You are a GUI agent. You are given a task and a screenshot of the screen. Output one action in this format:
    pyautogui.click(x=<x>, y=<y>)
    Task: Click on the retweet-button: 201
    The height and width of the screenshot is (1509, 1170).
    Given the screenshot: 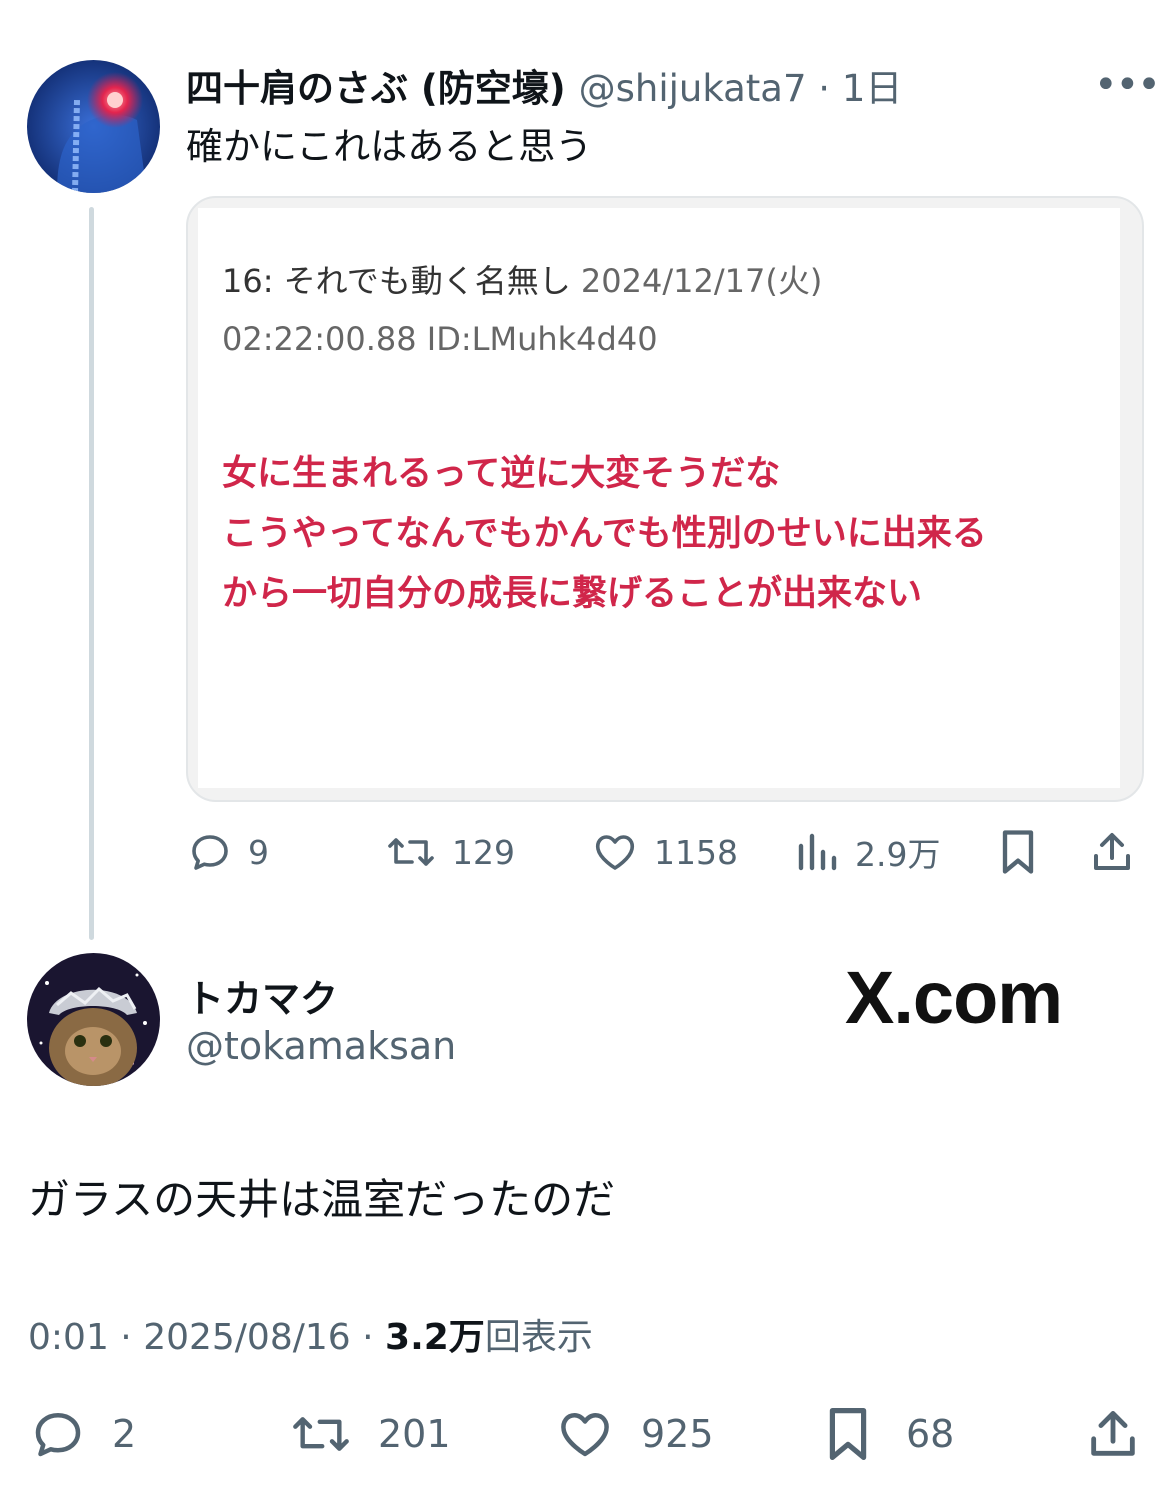 What is the action you would take?
    pyautogui.click(x=369, y=1434)
    